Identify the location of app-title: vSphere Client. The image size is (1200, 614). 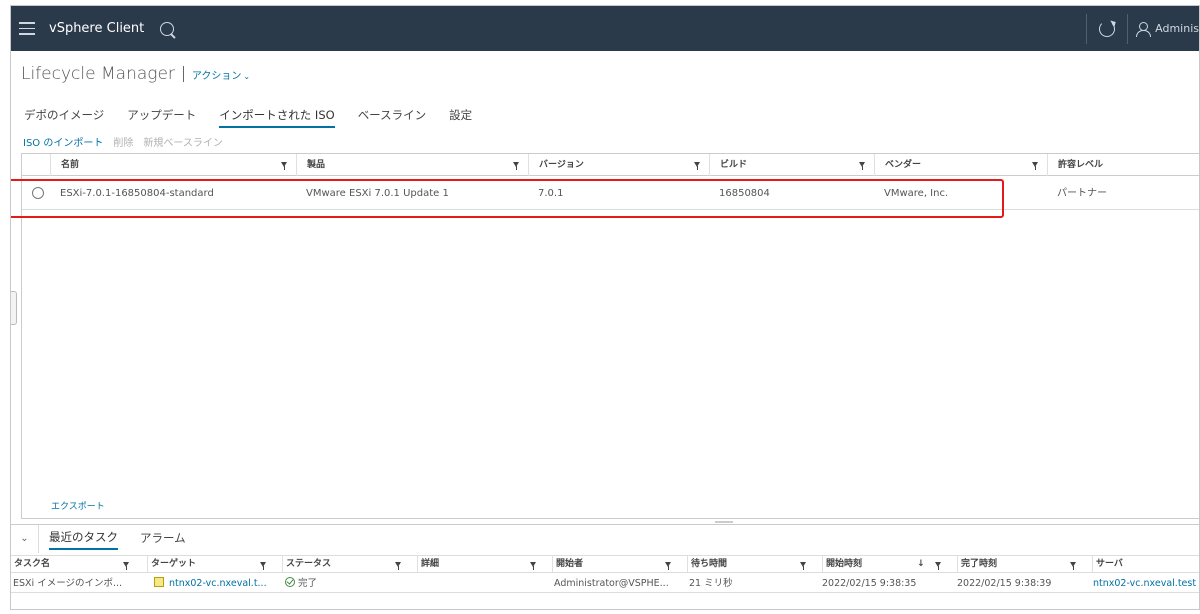
(96, 28).